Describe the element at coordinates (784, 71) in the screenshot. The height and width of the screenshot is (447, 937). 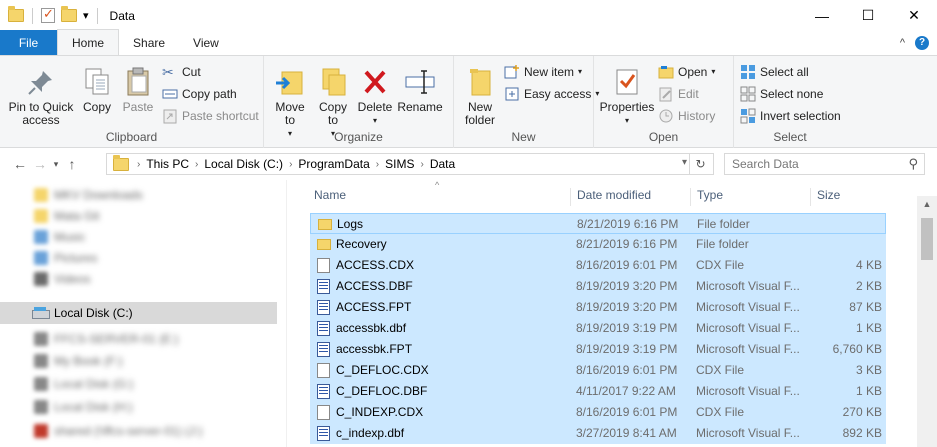
I see `select-all-label: Select all` at that location.